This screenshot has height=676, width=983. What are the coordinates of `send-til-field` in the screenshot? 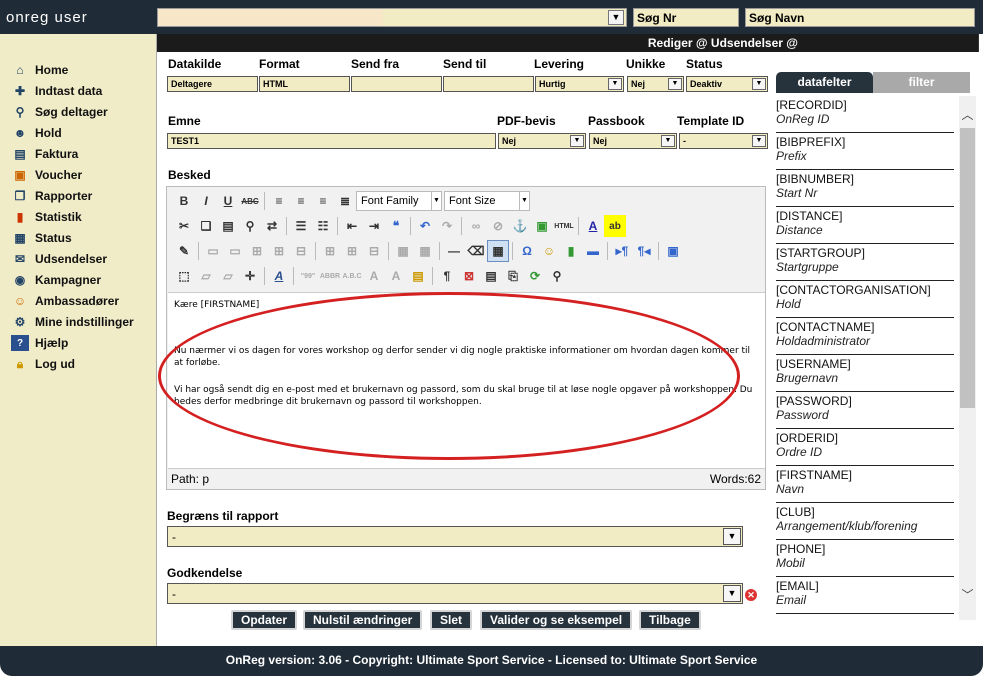 It's located at (488, 84).